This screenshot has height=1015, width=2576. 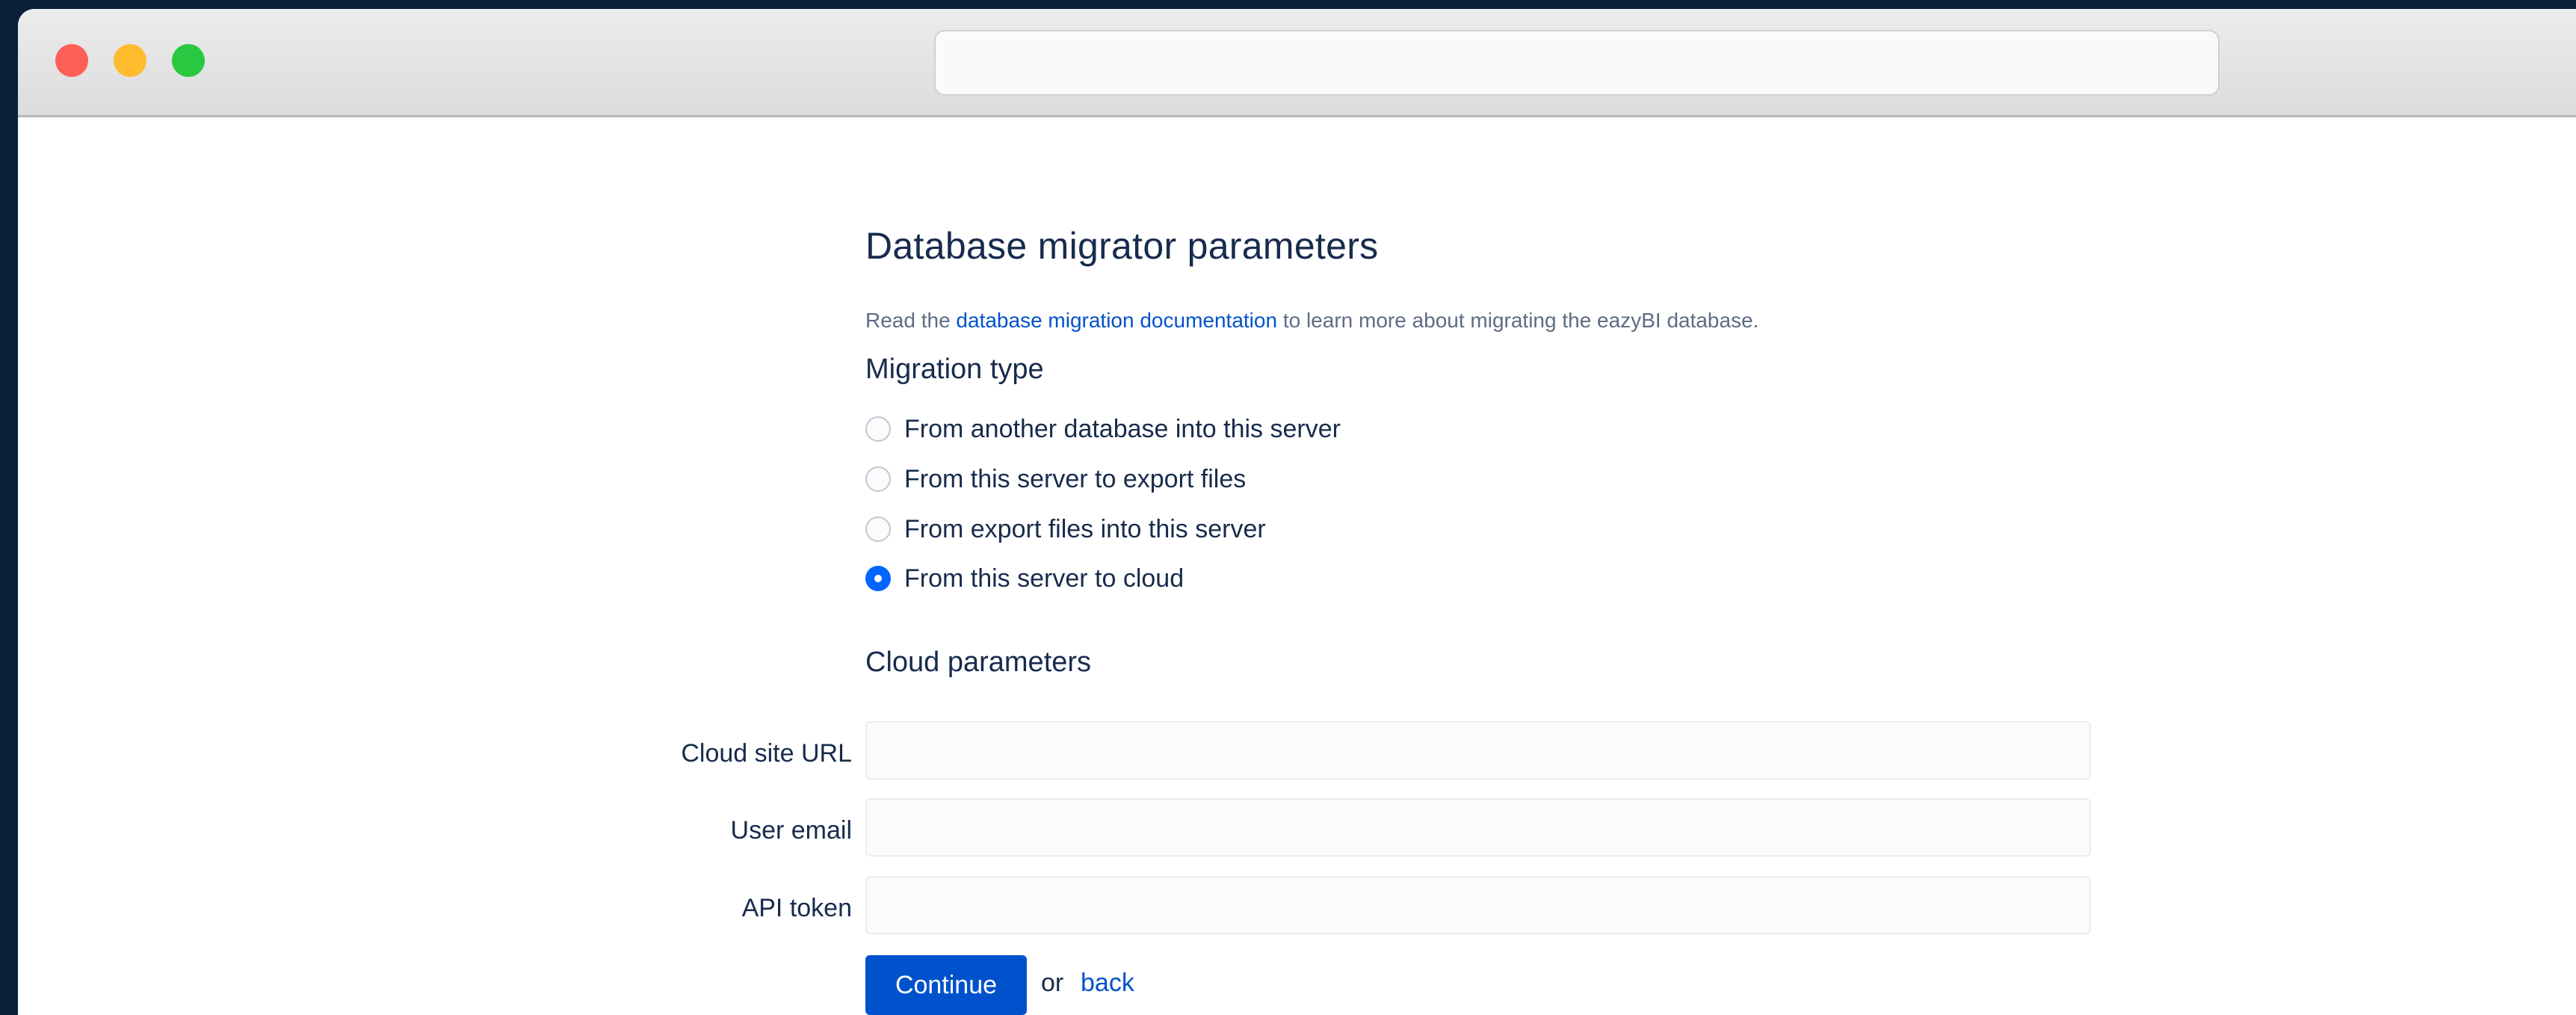 I want to click on radio-option-server-to-cloud: From this server to cloud, so click(x=1025, y=578).